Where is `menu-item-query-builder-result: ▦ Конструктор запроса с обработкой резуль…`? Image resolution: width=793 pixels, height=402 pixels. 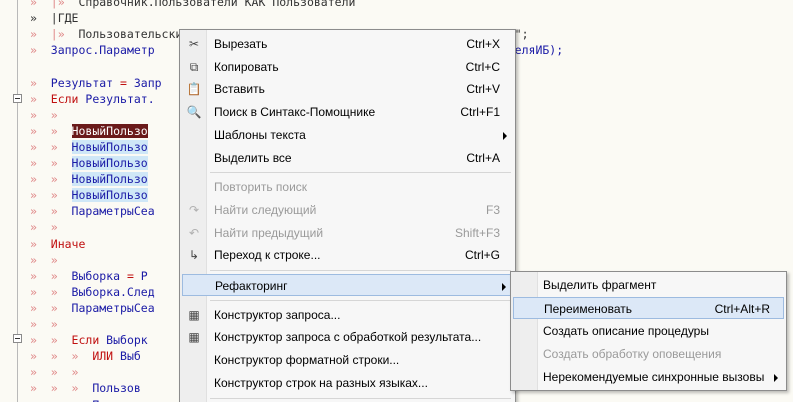 menu-item-query-builder-result: ▦ Конструктор запроса с обработкой резуль… is located at coordinates (347, 337).